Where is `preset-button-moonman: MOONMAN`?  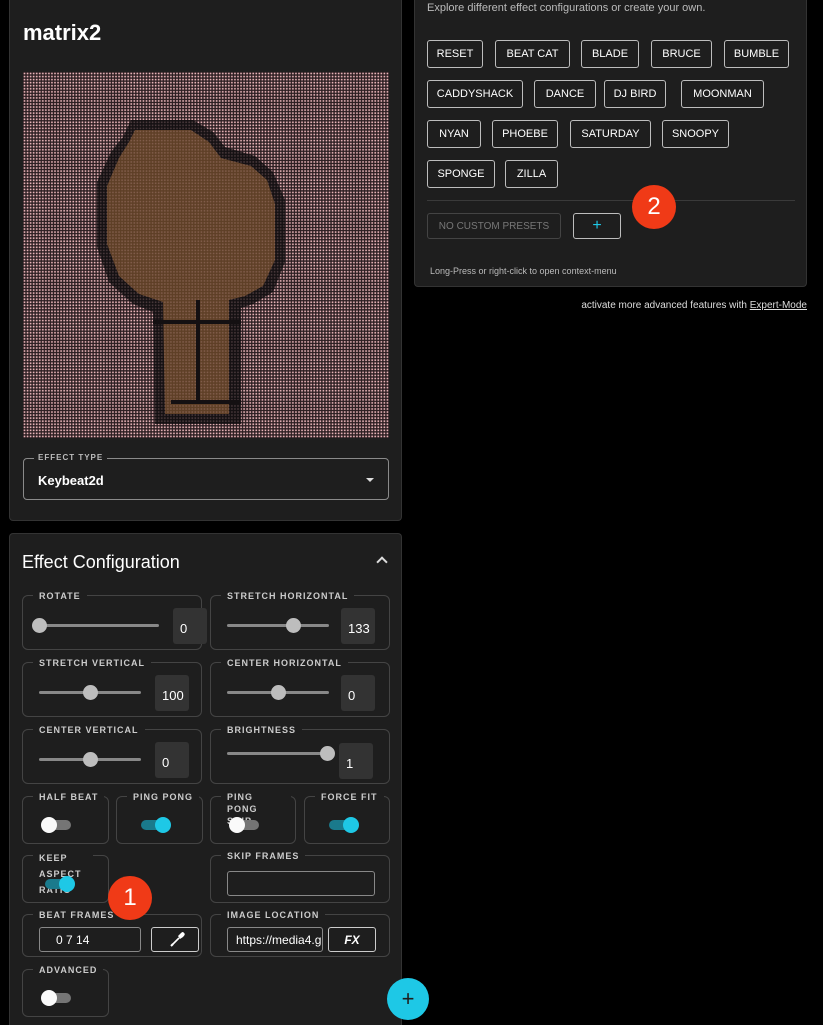 preset-button-moonman: MOONMAN is located at coordinates (722, 94).